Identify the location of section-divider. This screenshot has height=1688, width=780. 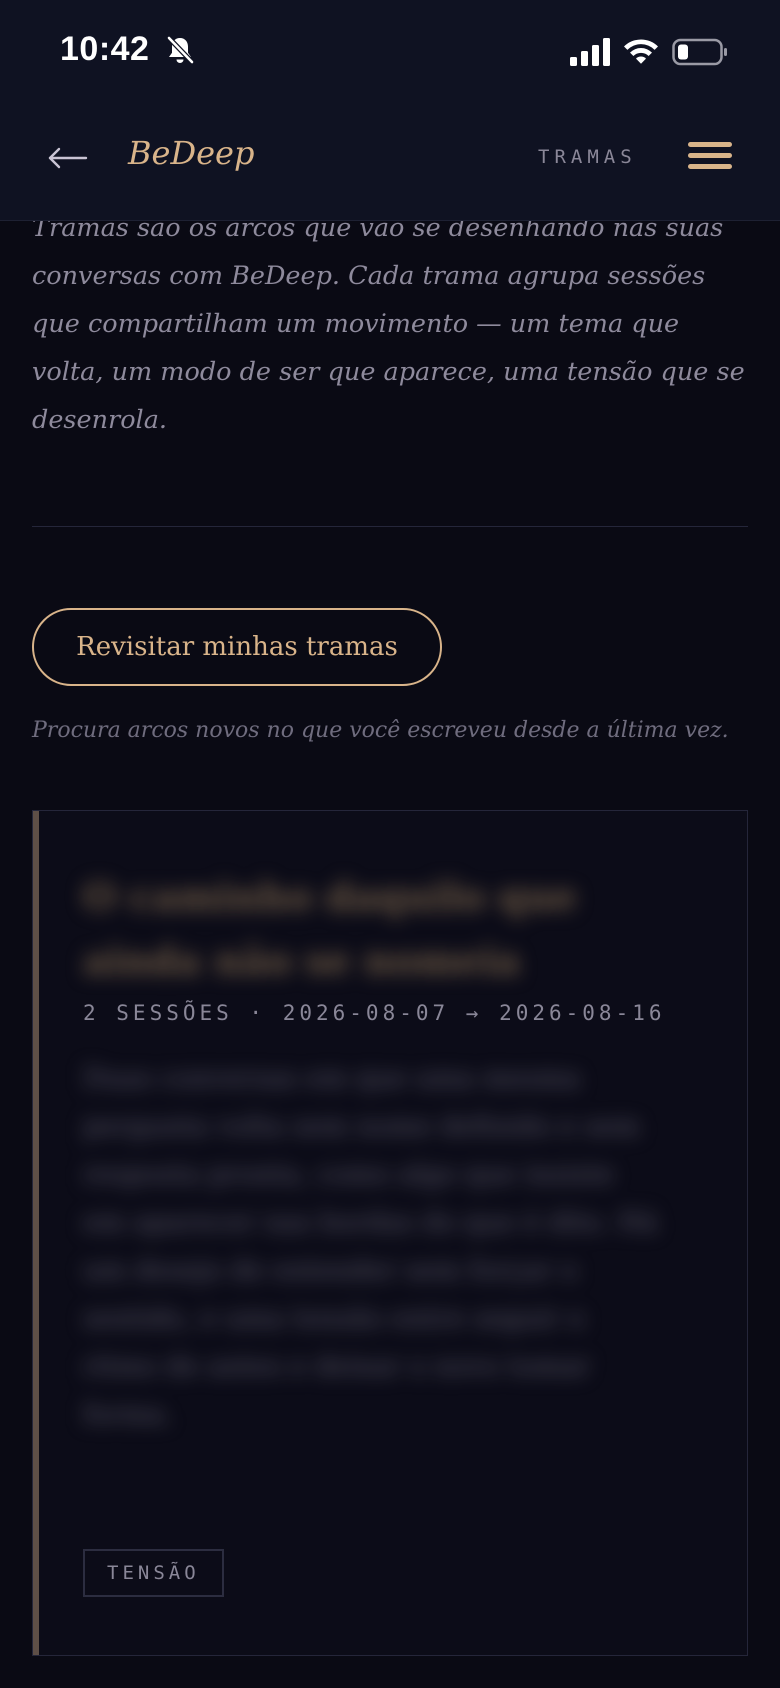
(390, 526).